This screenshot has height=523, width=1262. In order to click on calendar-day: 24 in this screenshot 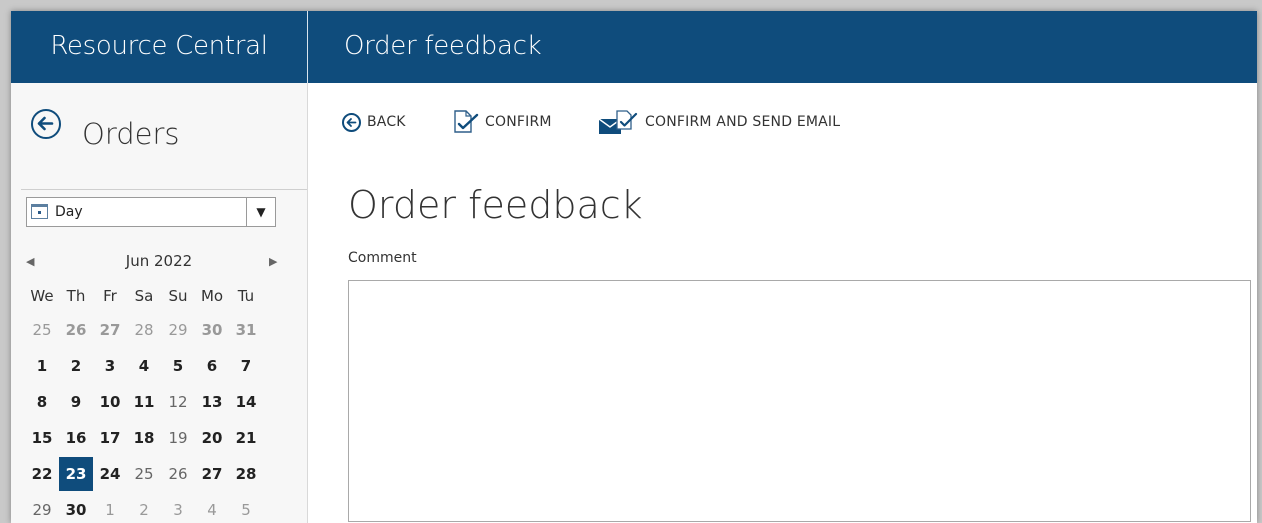, I will do `click(110, 474)`.